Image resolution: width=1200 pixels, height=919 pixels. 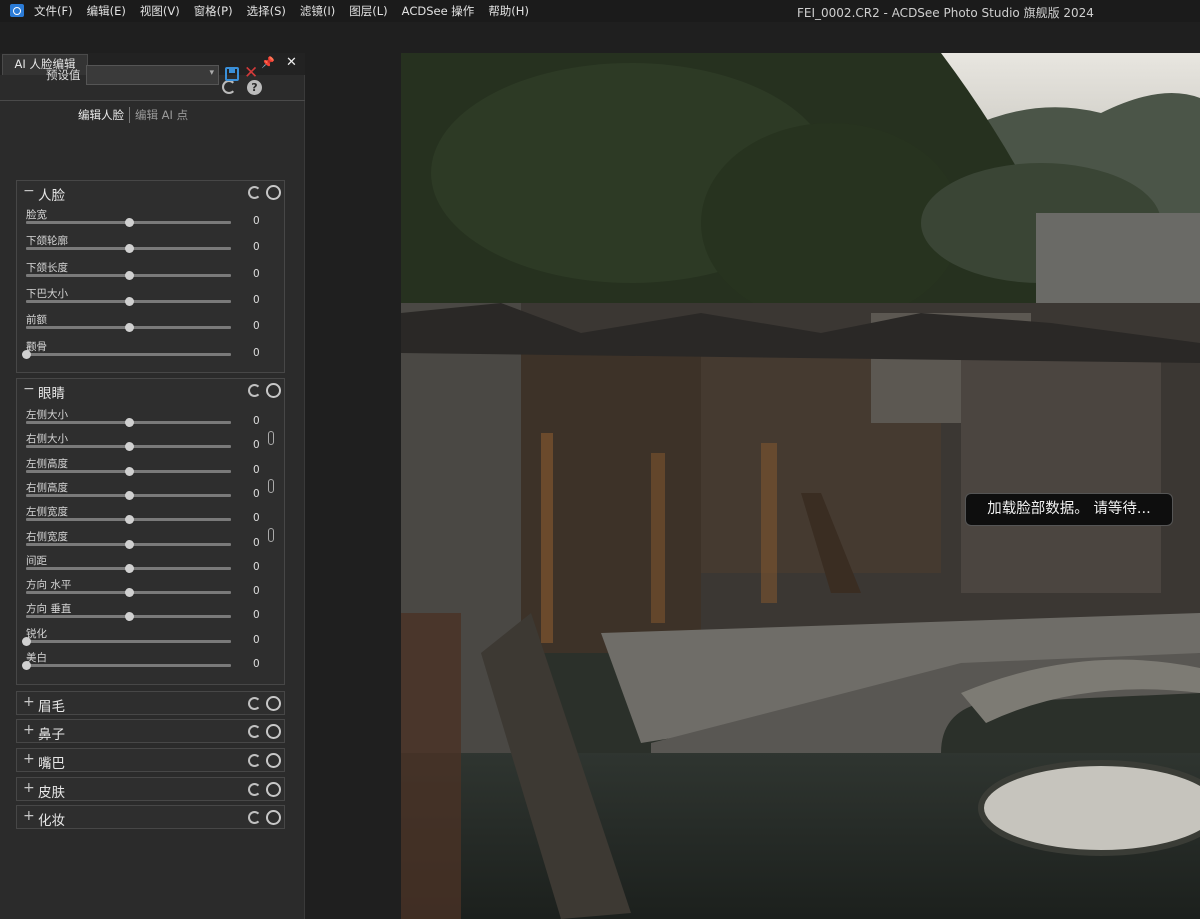 I want to click on link-width-icon, so click(x=271, y=535).